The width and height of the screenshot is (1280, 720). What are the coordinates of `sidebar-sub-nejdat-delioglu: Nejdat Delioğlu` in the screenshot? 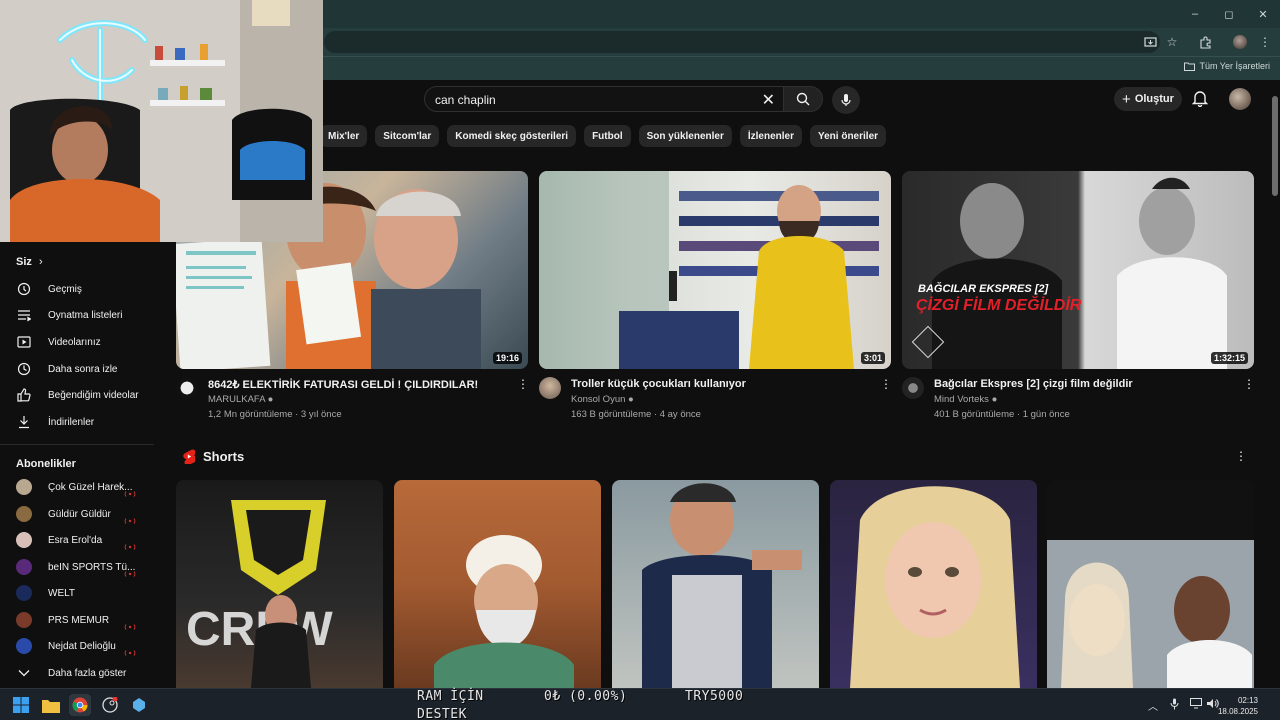 It's located at (77, 646).